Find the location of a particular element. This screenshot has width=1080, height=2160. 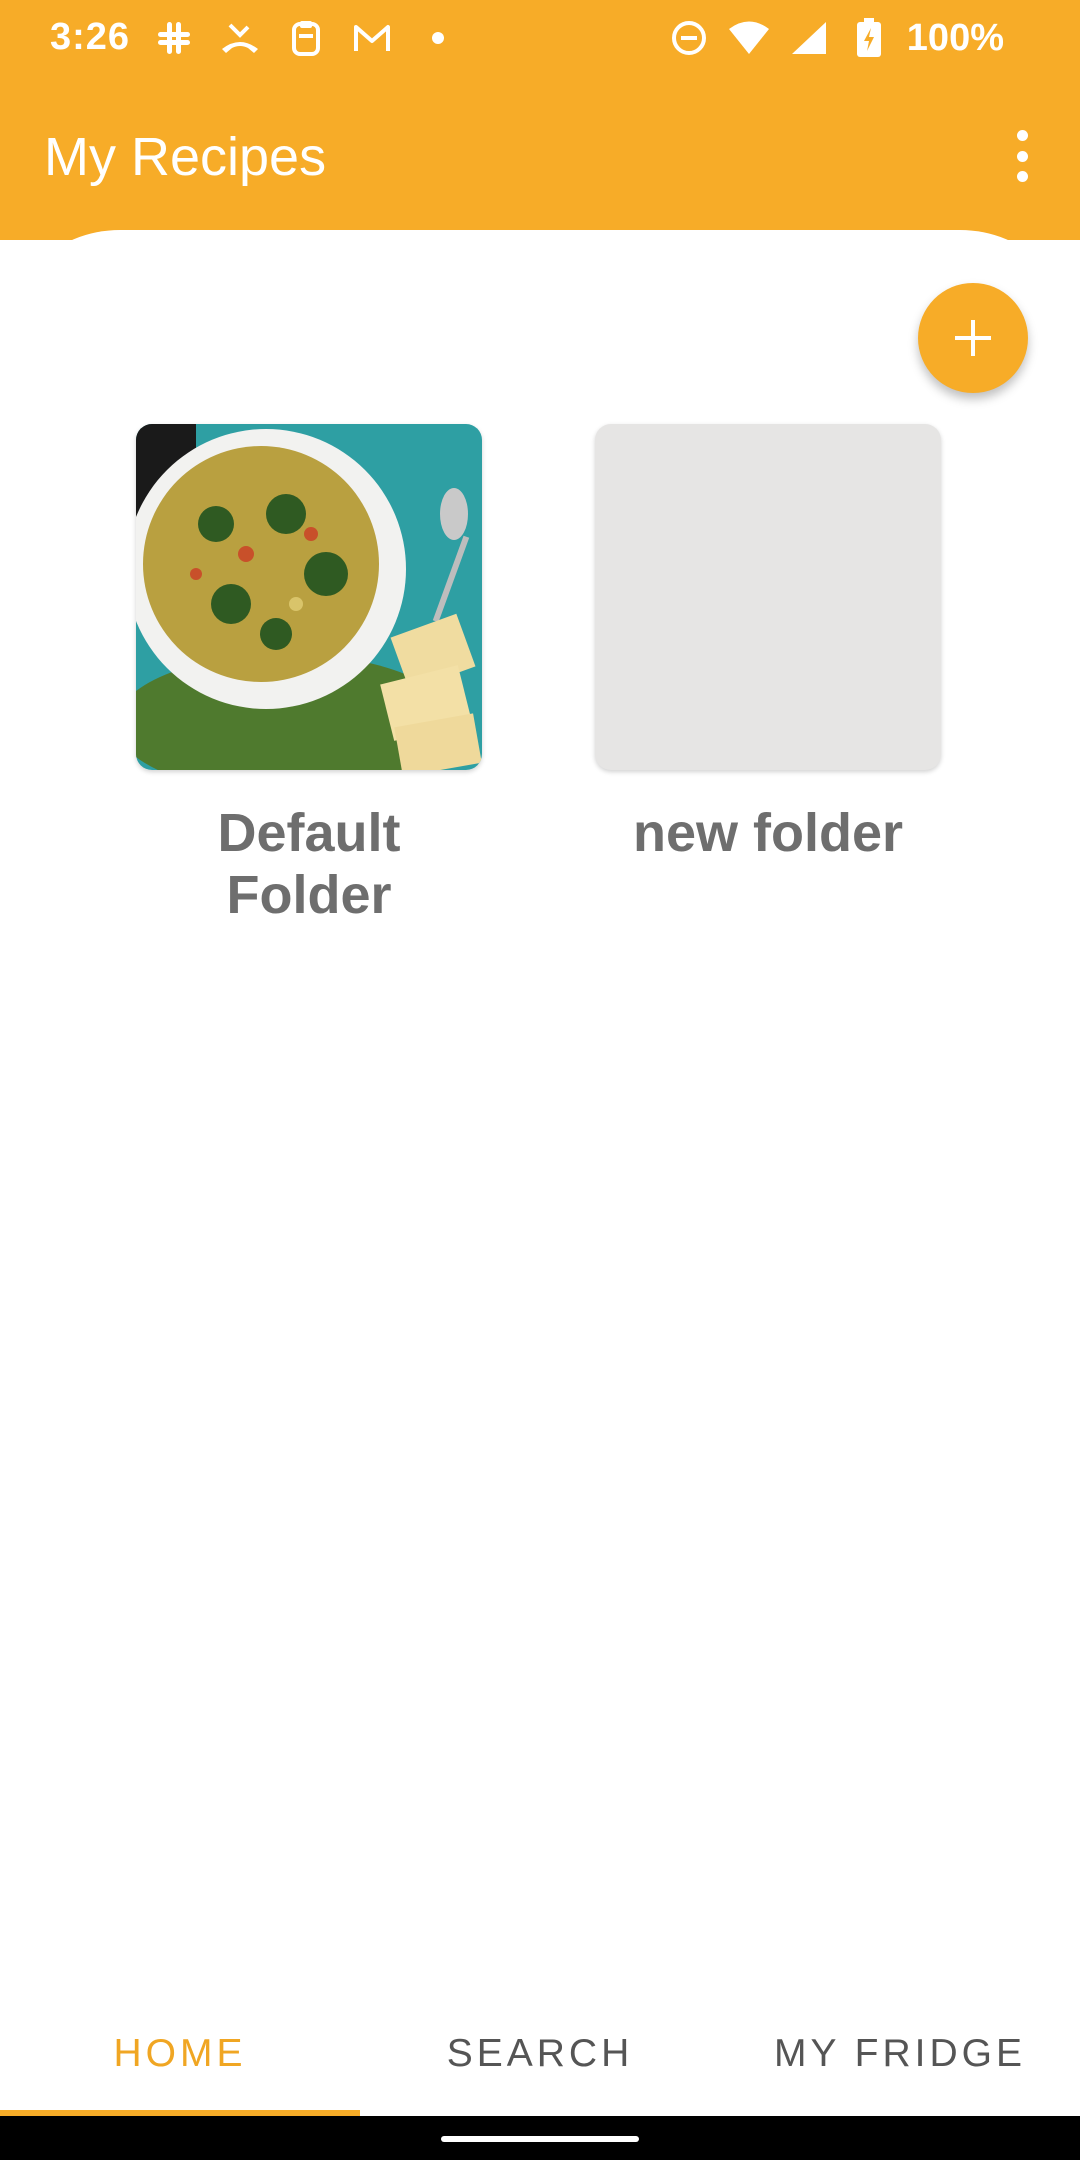

plus-icon is located at coordinates (973, 338).